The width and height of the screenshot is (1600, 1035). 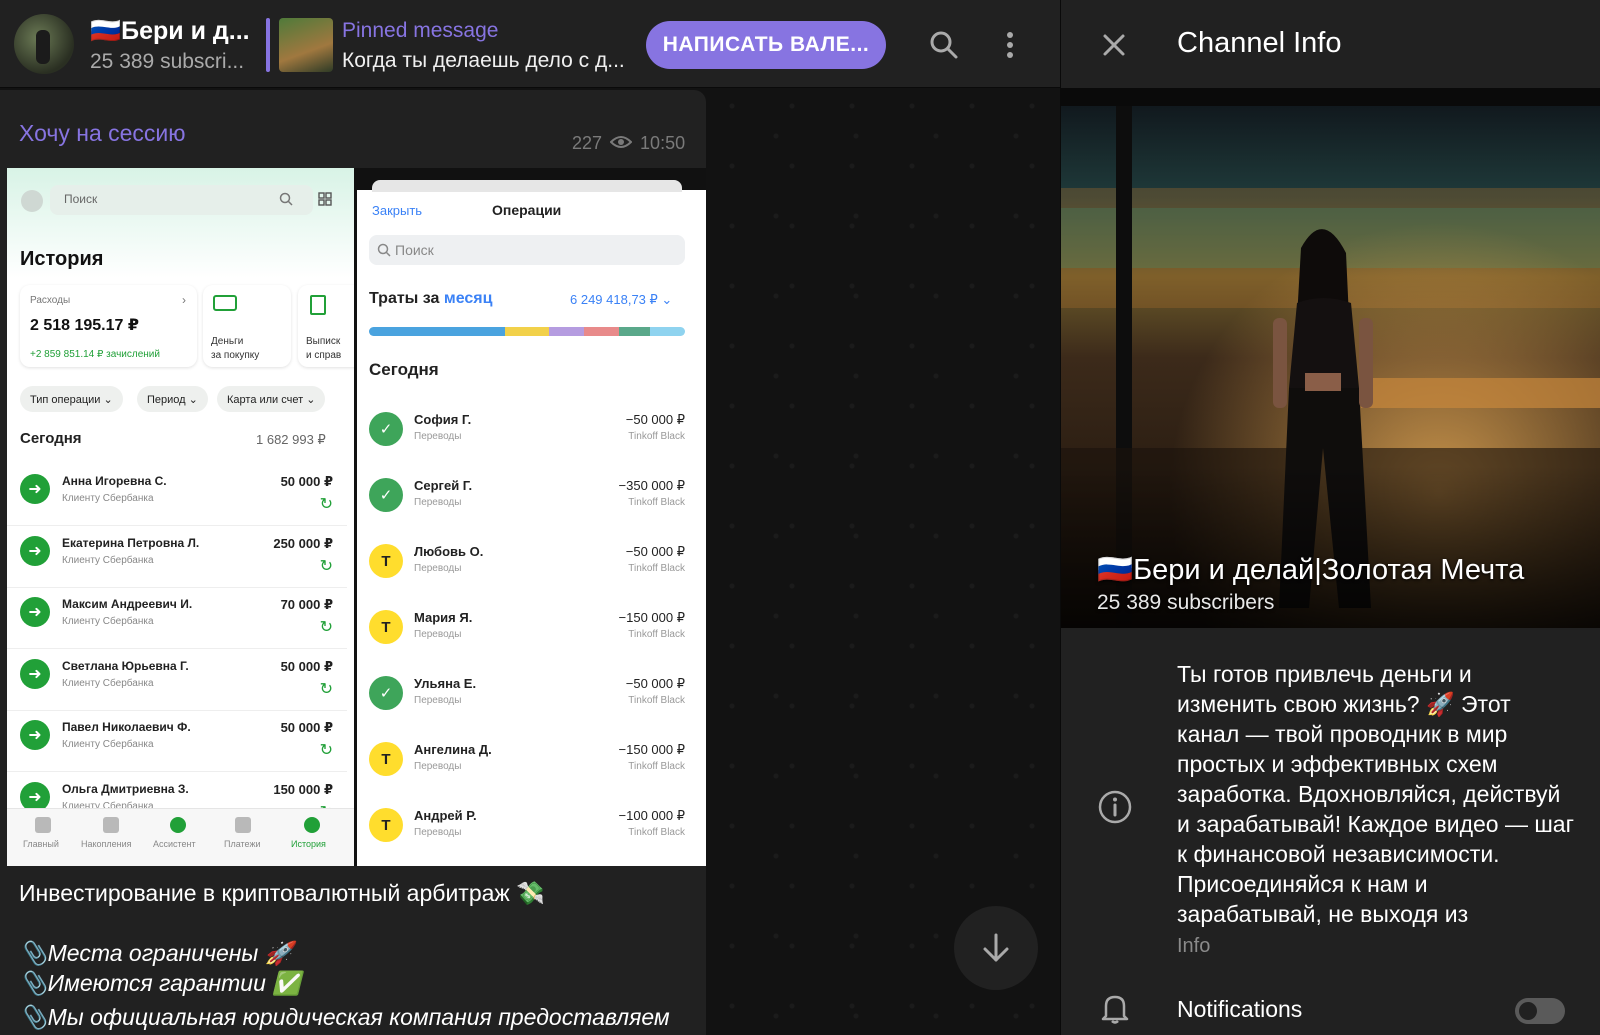 I want to click on reply-link: Хочу на сессию, so click(x=102, y=133).